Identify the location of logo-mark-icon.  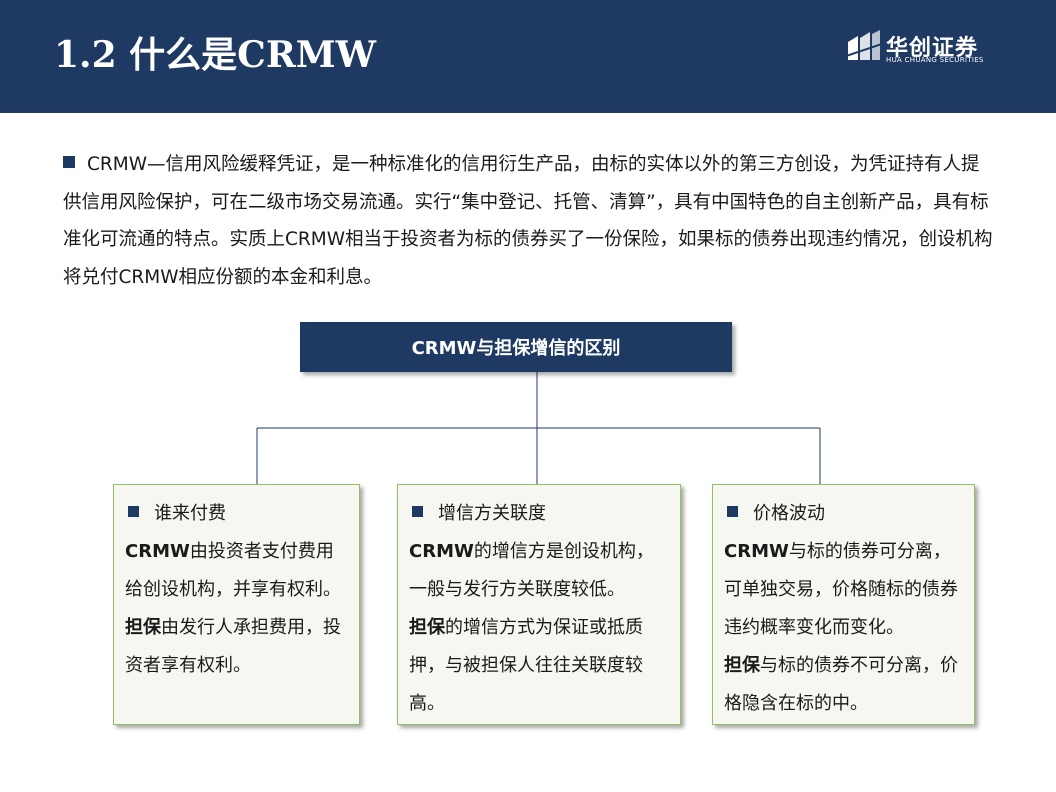
(864, 45).